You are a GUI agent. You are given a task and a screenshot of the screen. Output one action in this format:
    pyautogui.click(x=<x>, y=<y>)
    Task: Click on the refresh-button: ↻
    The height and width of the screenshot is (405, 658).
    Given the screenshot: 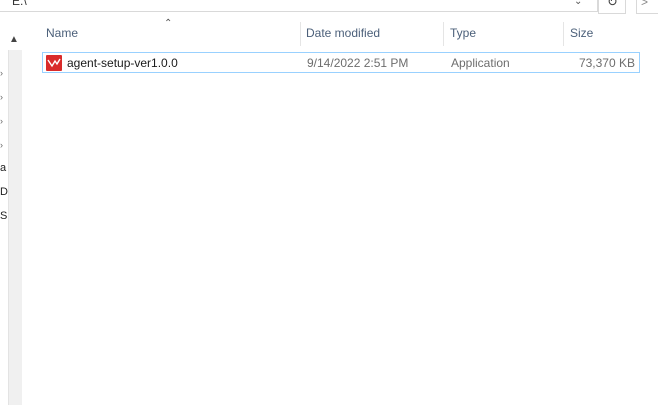 What is the action you would take?
    pyautogui.click(x=612, y=7)
    